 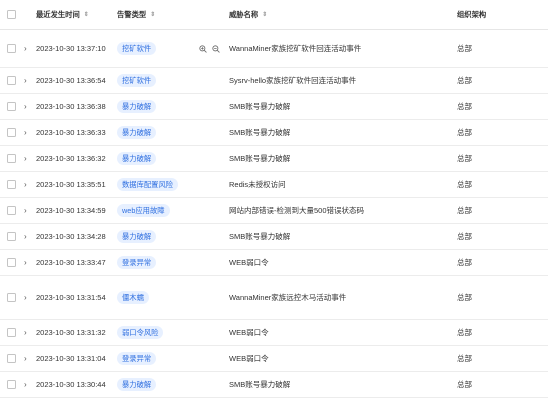 What do you see at coordinates (274, 359) in the screenshot?
I see `table-row: › 2023-10-30 13:31:04 登录异常 WEB弱口令 总部` at bounding box center [274, 359].